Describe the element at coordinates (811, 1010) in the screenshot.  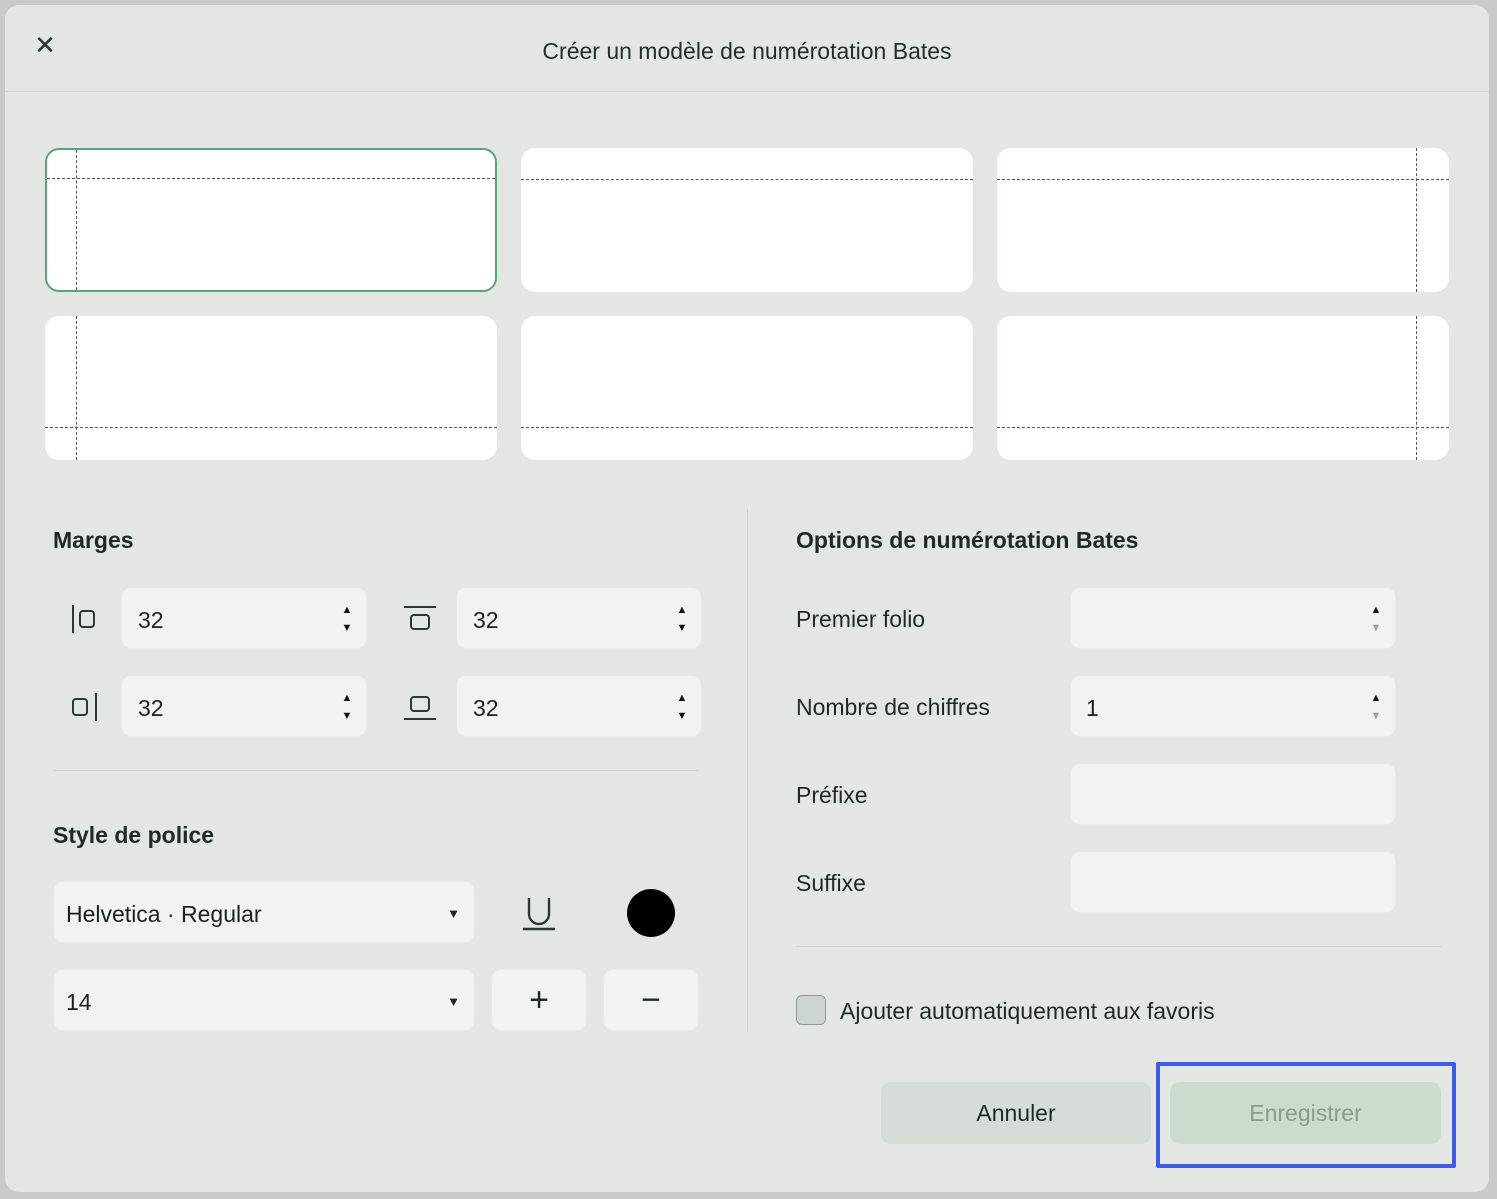
I see `add-to-favorites-checkbox` at that location.